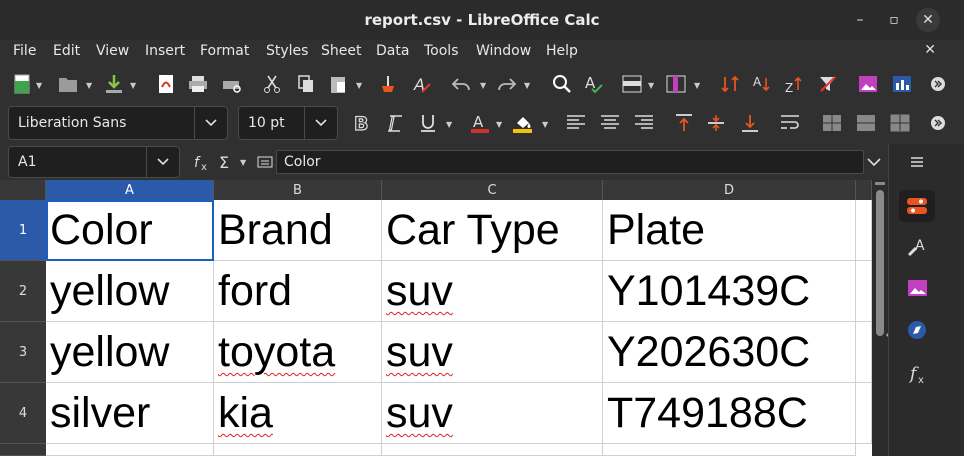  I want to click on font-name-box: Liberation Sans, so click(118, 123).